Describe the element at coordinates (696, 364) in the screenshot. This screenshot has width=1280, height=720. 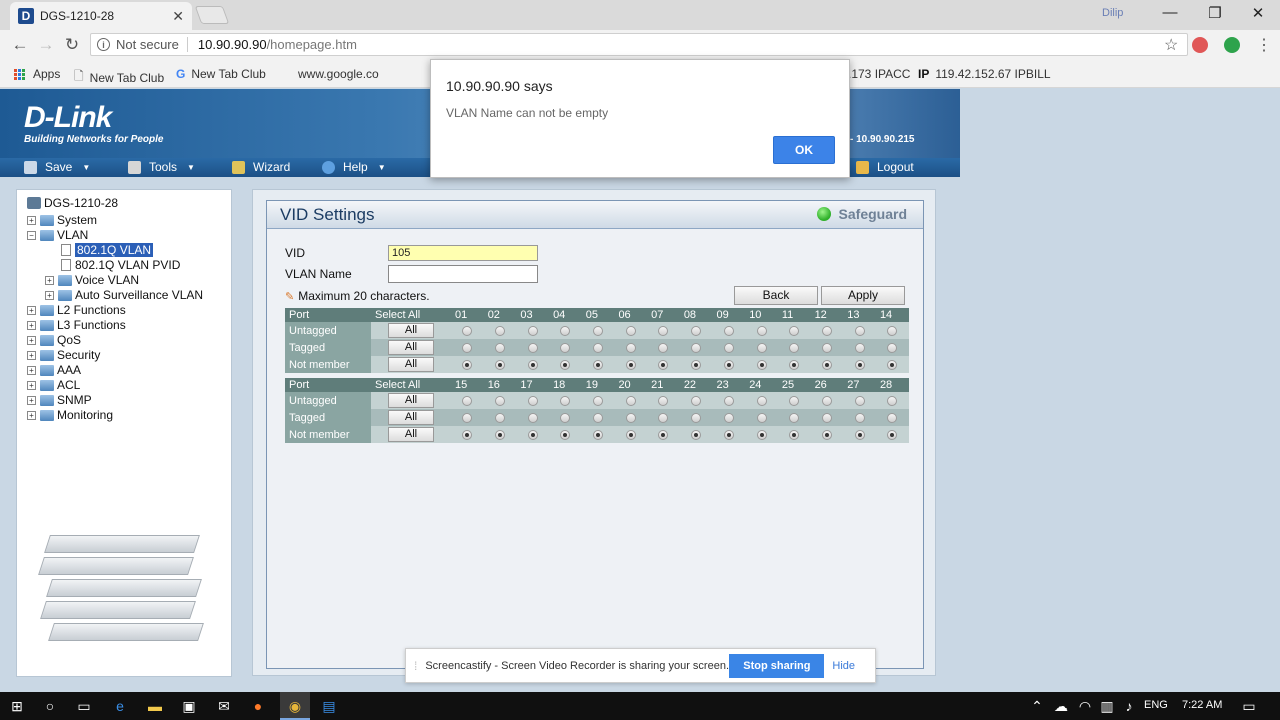
I see `port-08-not-member-radio` at that location.